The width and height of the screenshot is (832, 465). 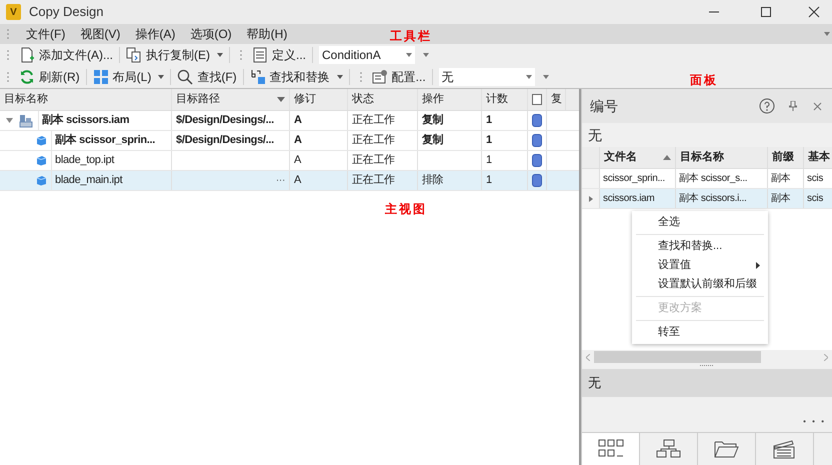 I want to click on column-header: 基本, so click(x=818, y=157).